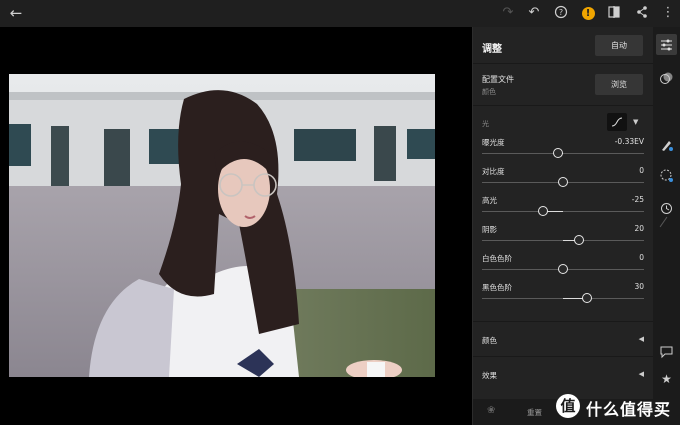  I want to click on slider-label: 对比度, so click(493, 171).